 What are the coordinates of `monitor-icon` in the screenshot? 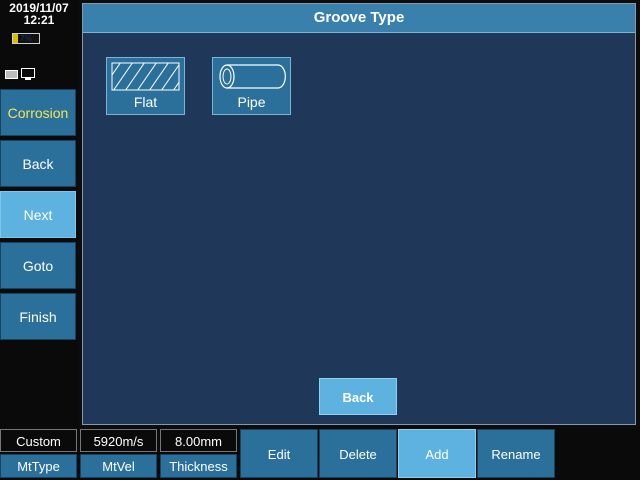 It's located at (28, 74).